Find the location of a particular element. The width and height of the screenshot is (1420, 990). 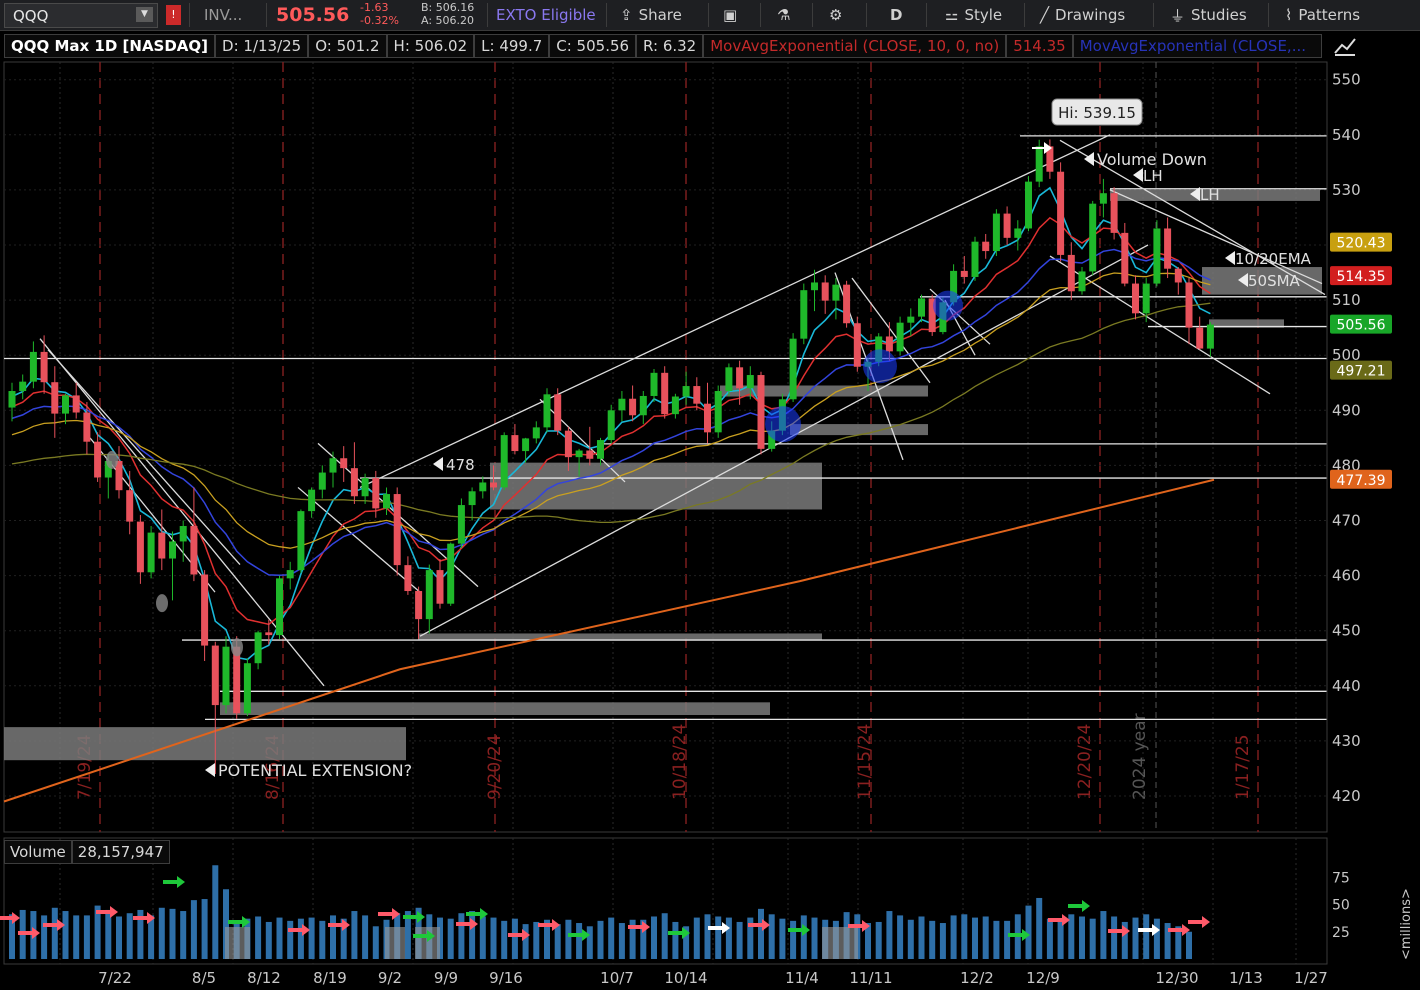

ema10-study-label: MovAvgExponential (CLOSE, 10, 0, no) is located at coordinates (855, 46).